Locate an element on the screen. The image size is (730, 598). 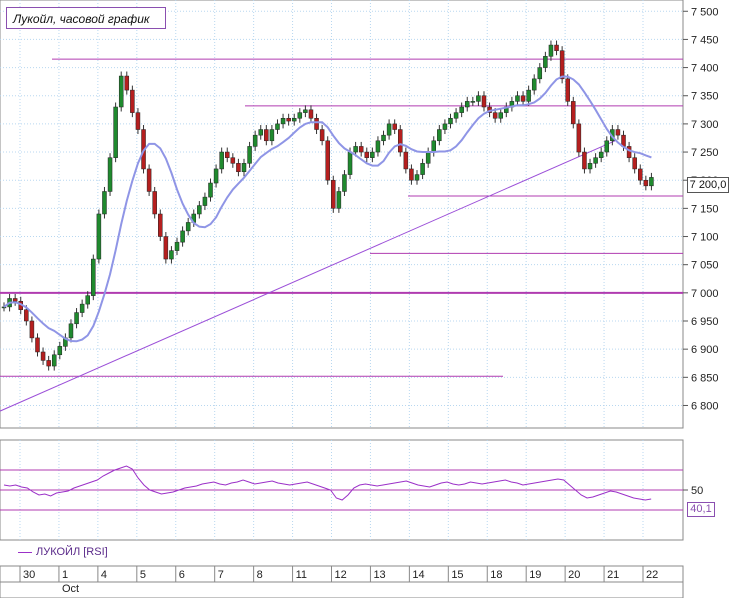
y-tick-label: 7 100 is located at coordinates (705, 238).